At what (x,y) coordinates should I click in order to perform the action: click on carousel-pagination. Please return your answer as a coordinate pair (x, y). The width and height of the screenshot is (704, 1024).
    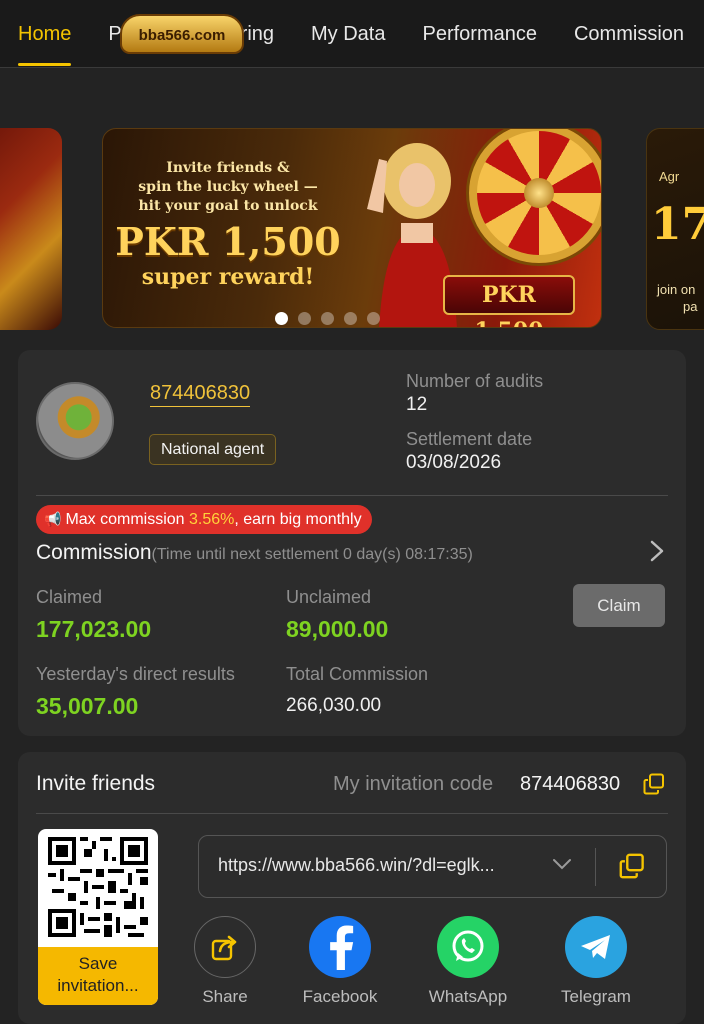
    Looking at the image, I should click on (327, 318).